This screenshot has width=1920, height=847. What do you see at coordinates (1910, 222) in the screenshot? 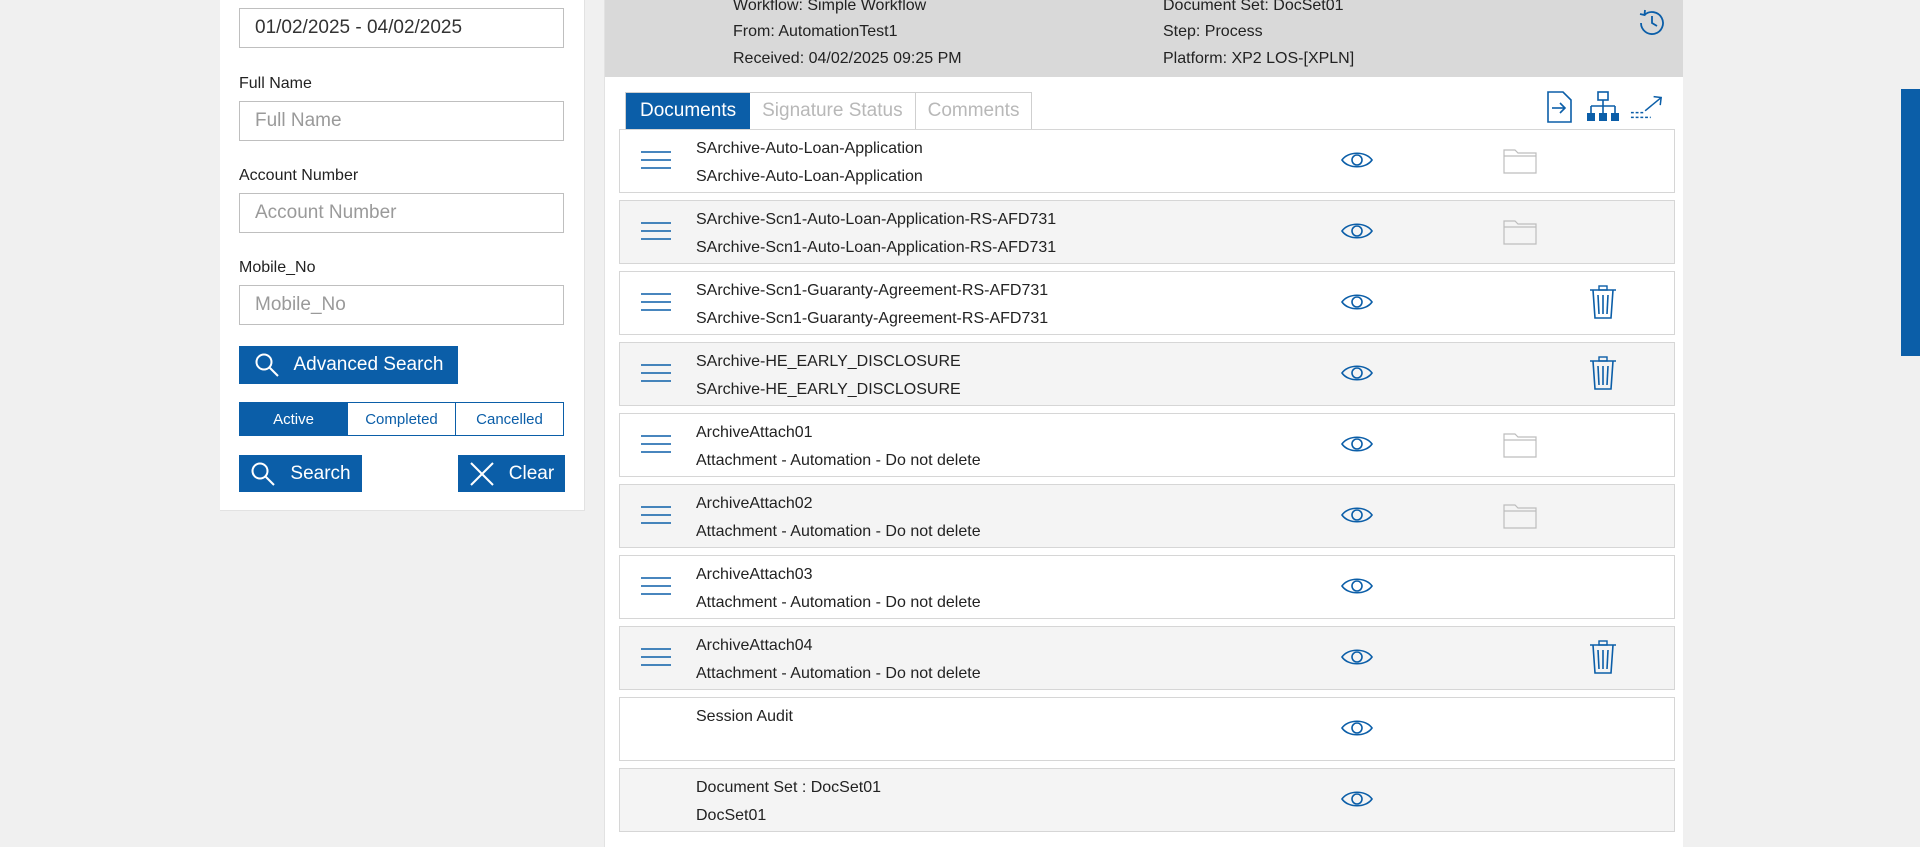
I see `scrollbar-thumb` at bounding box center [1910, 222].